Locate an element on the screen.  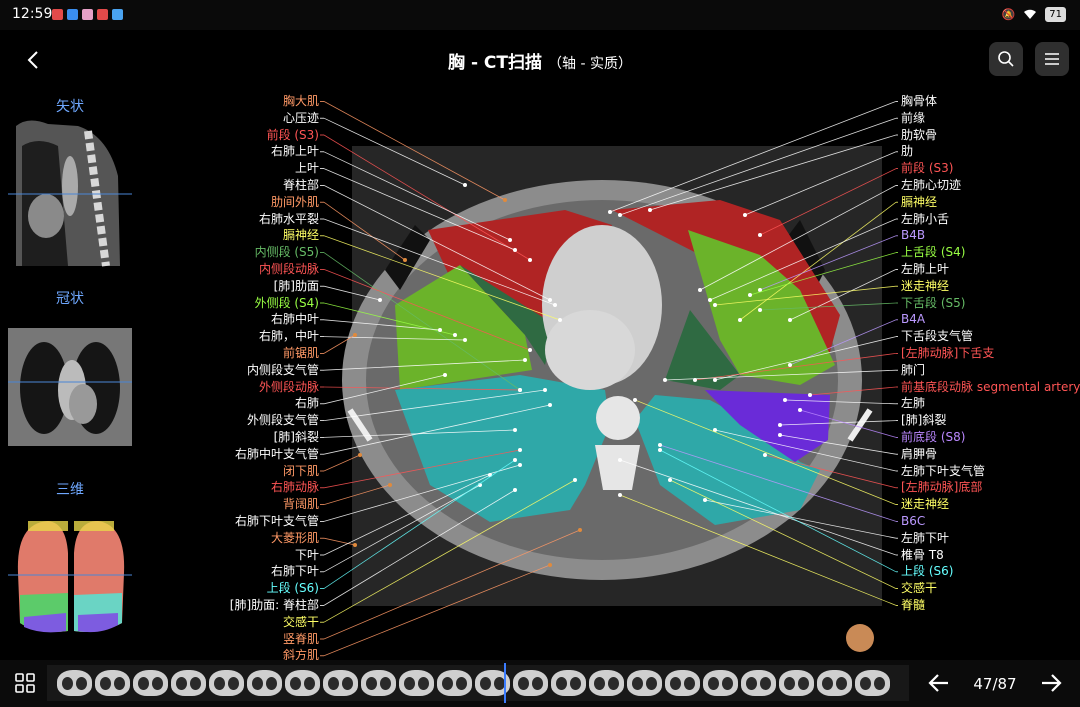
annotation-label: 内侧段动脉 is located at coordinates (234, 269).